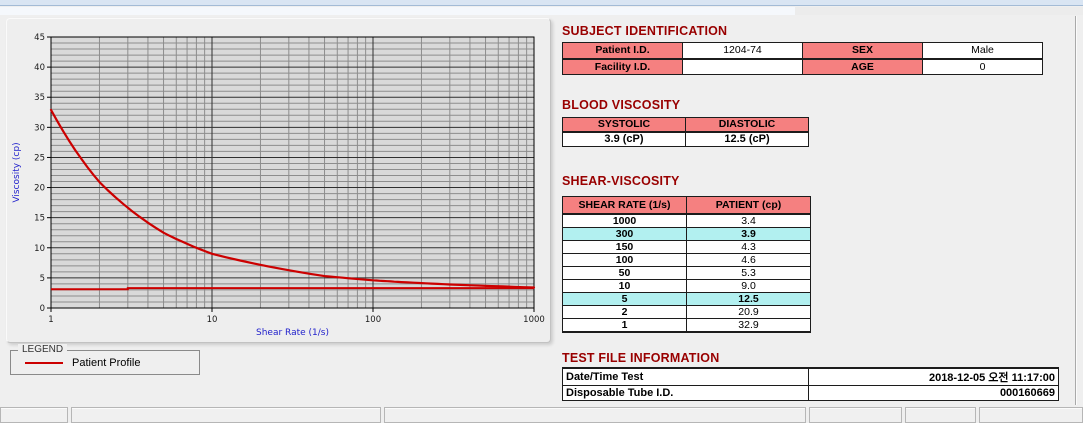 The image size is (1083, 423). What do you see at coordinates (747, 125) in the screenshot?
I see `diastolic-header: DIASTOLIC` at bounding box center [747, 125].